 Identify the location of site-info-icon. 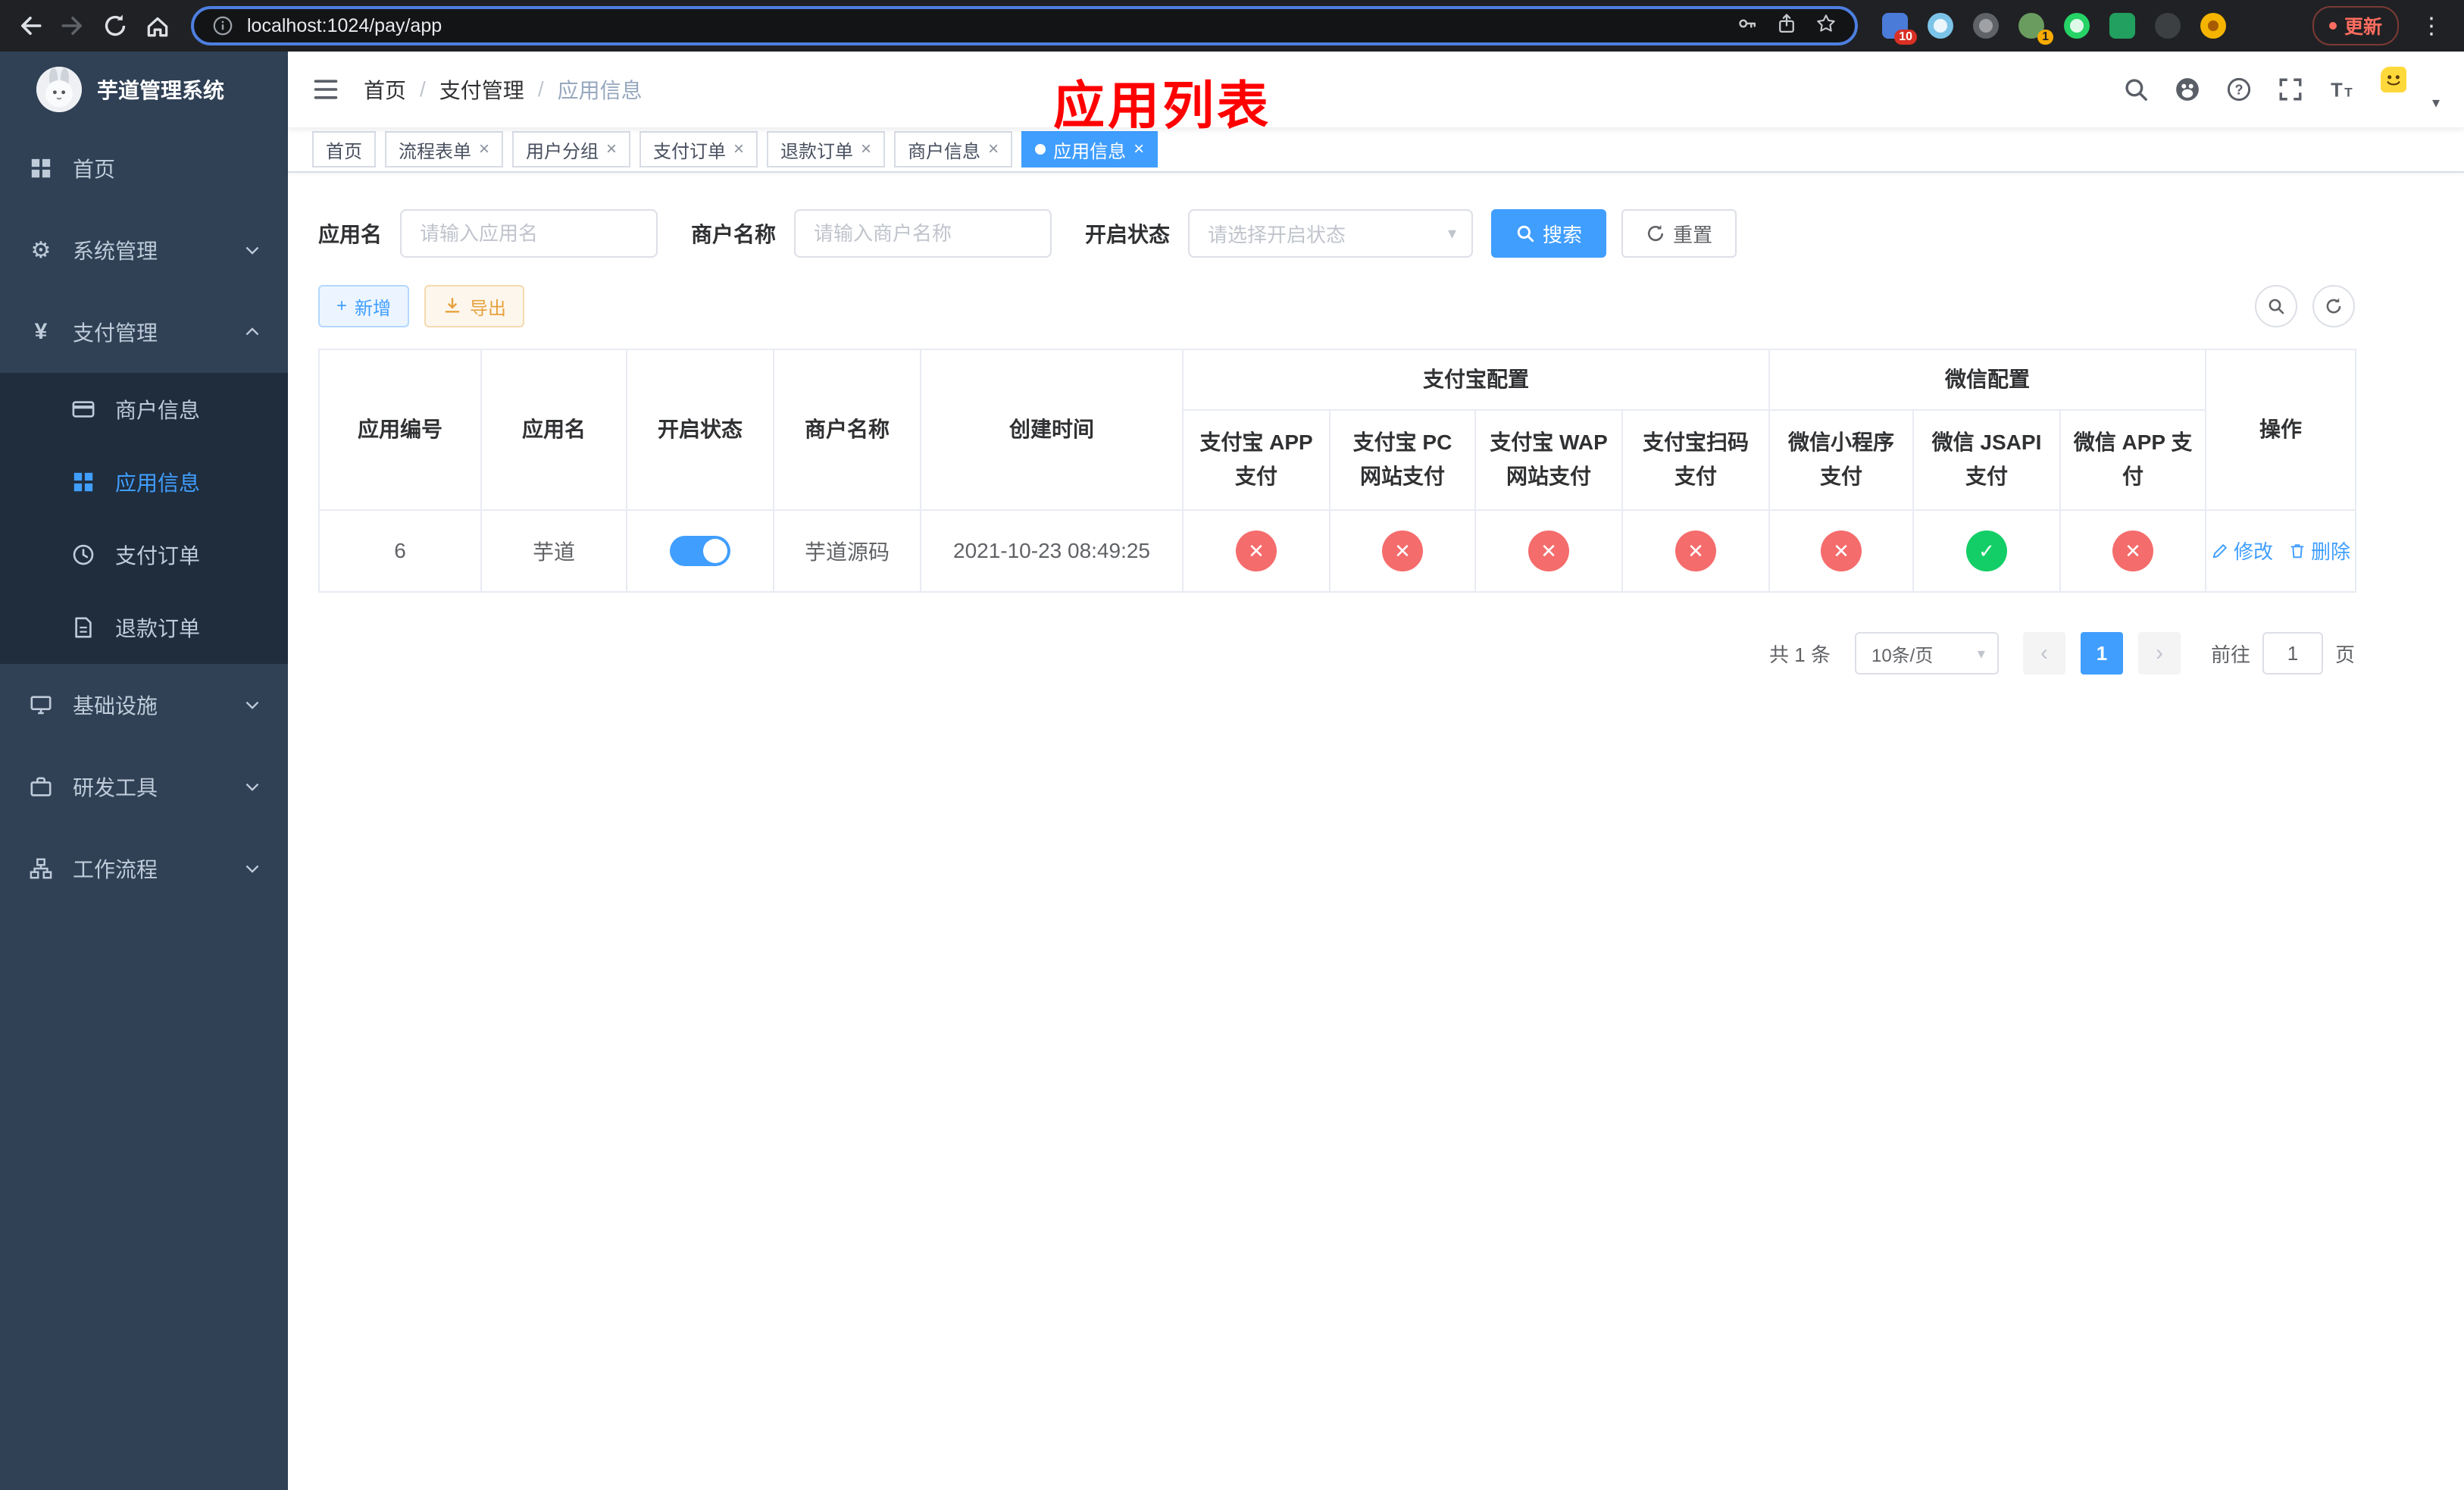
(222, 26).